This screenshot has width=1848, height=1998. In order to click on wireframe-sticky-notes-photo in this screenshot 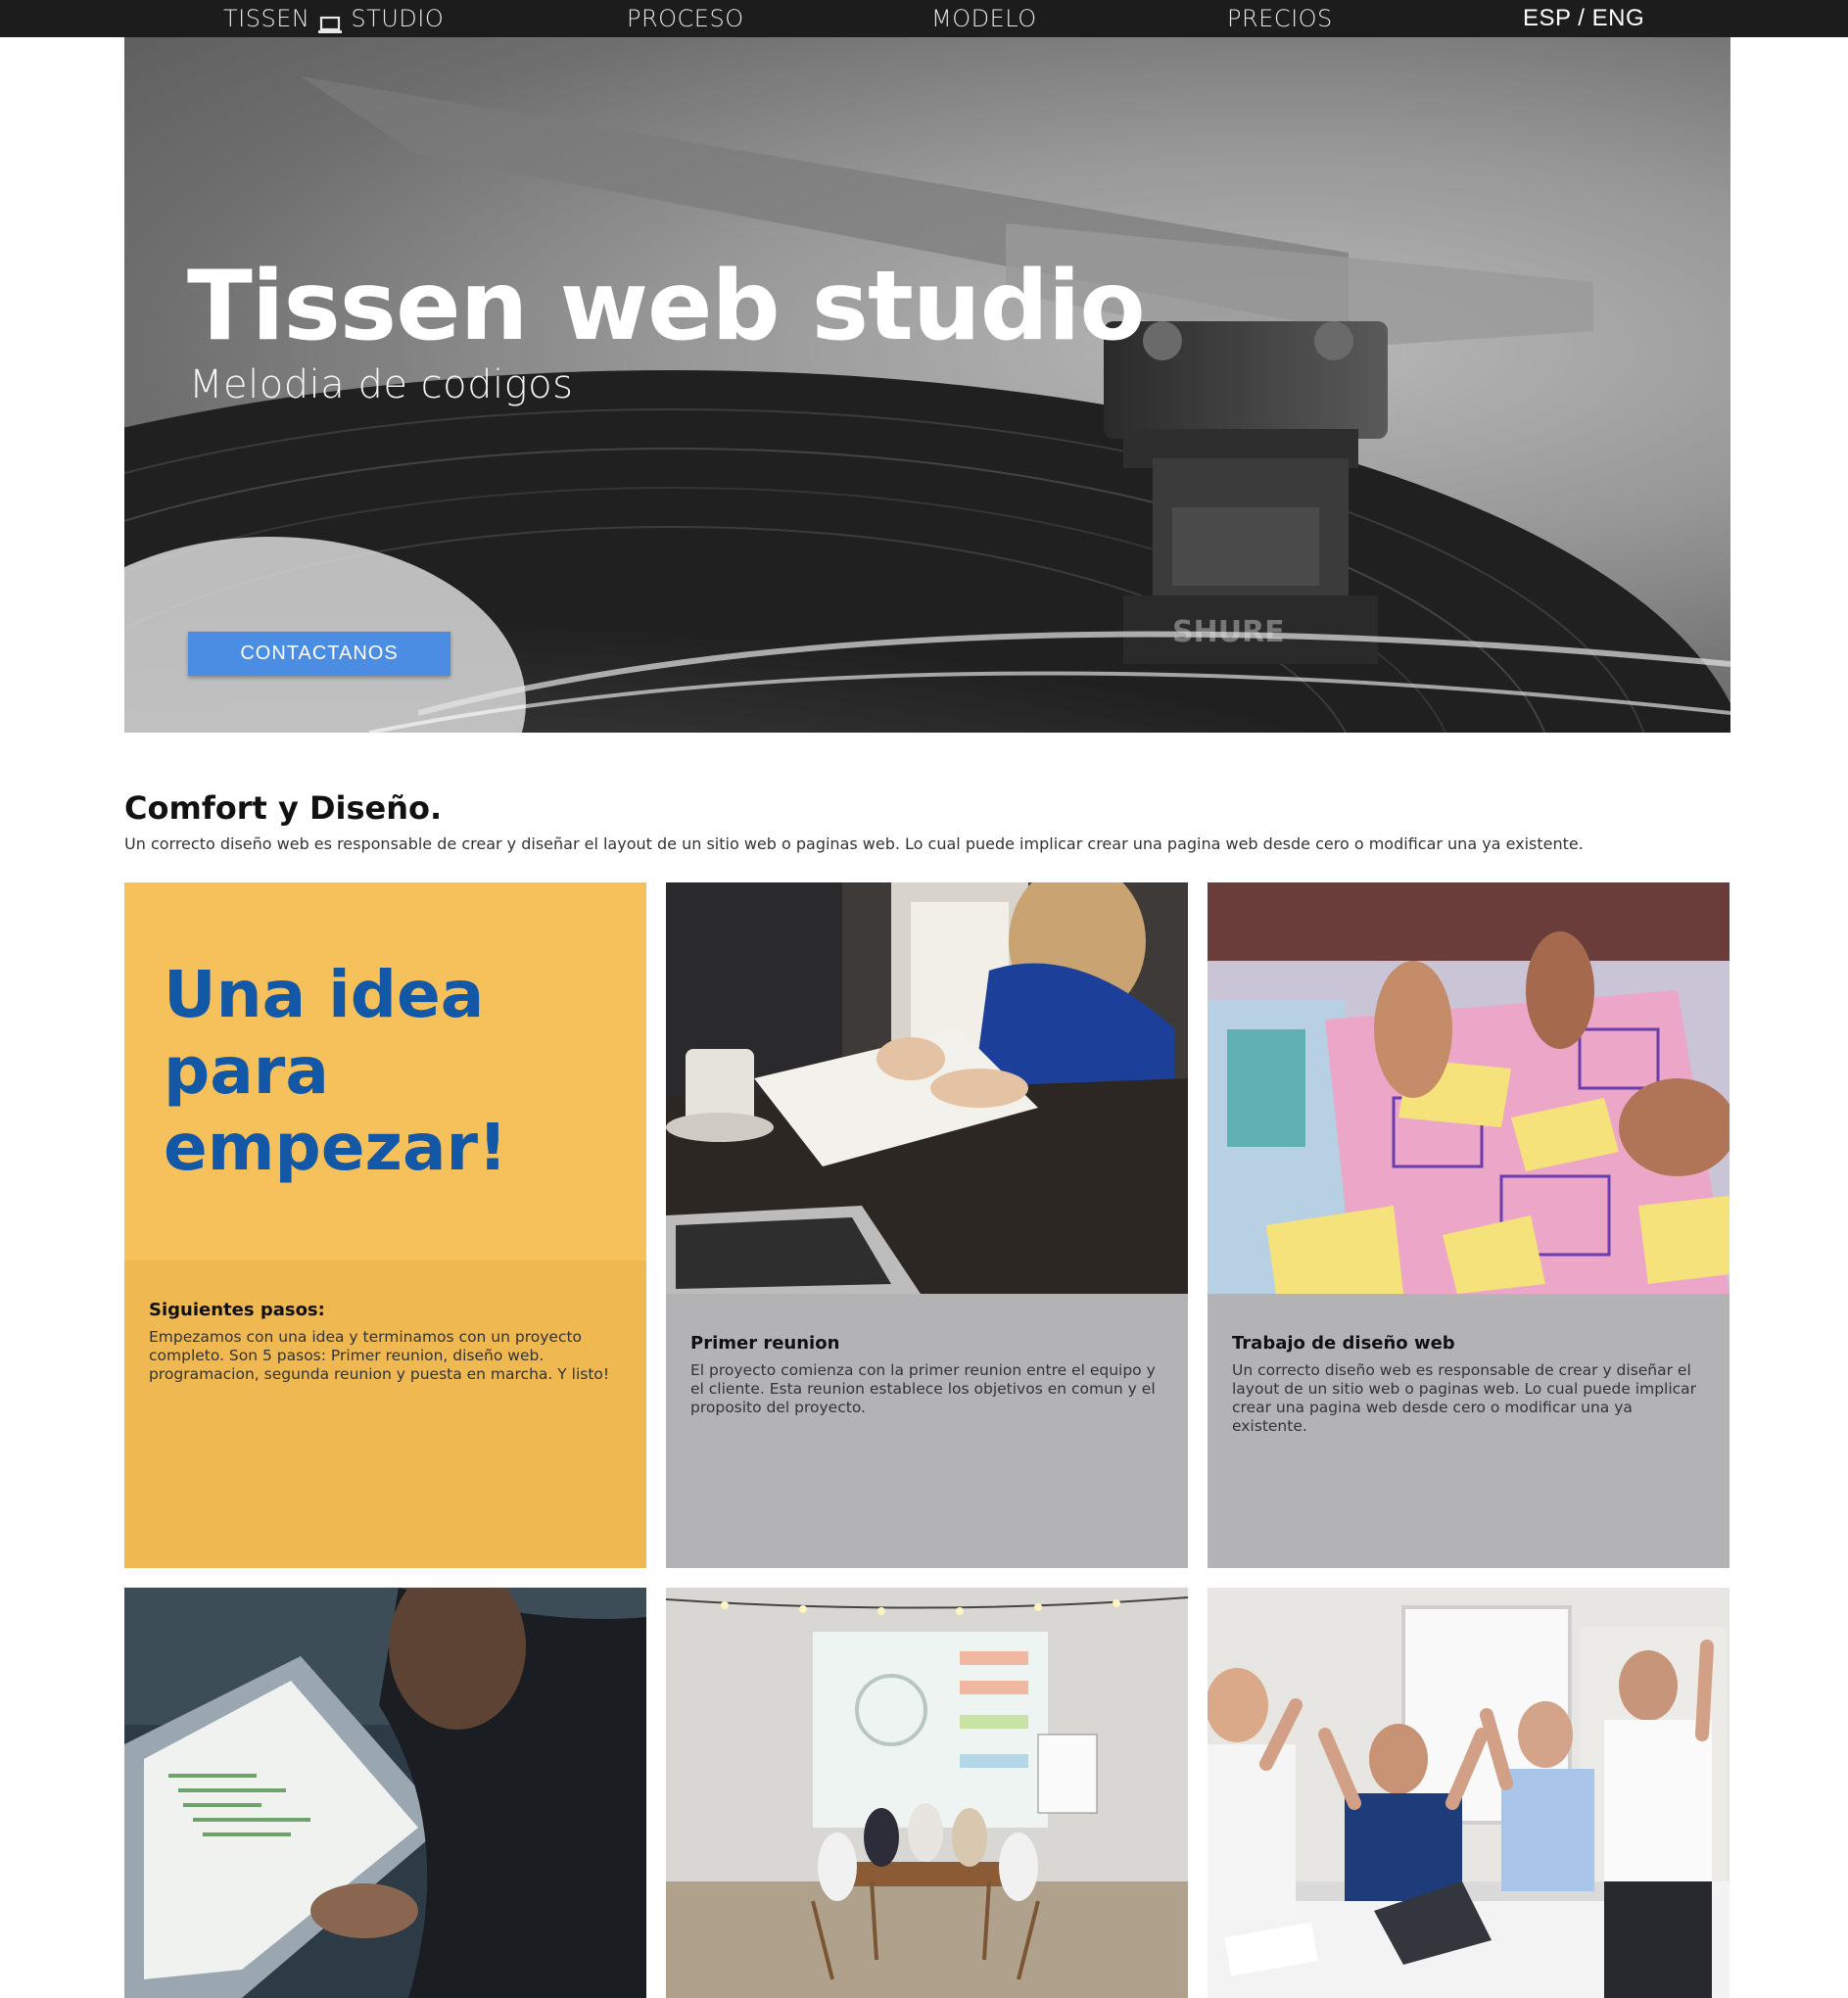, I will do `click(1469, 1088)`.